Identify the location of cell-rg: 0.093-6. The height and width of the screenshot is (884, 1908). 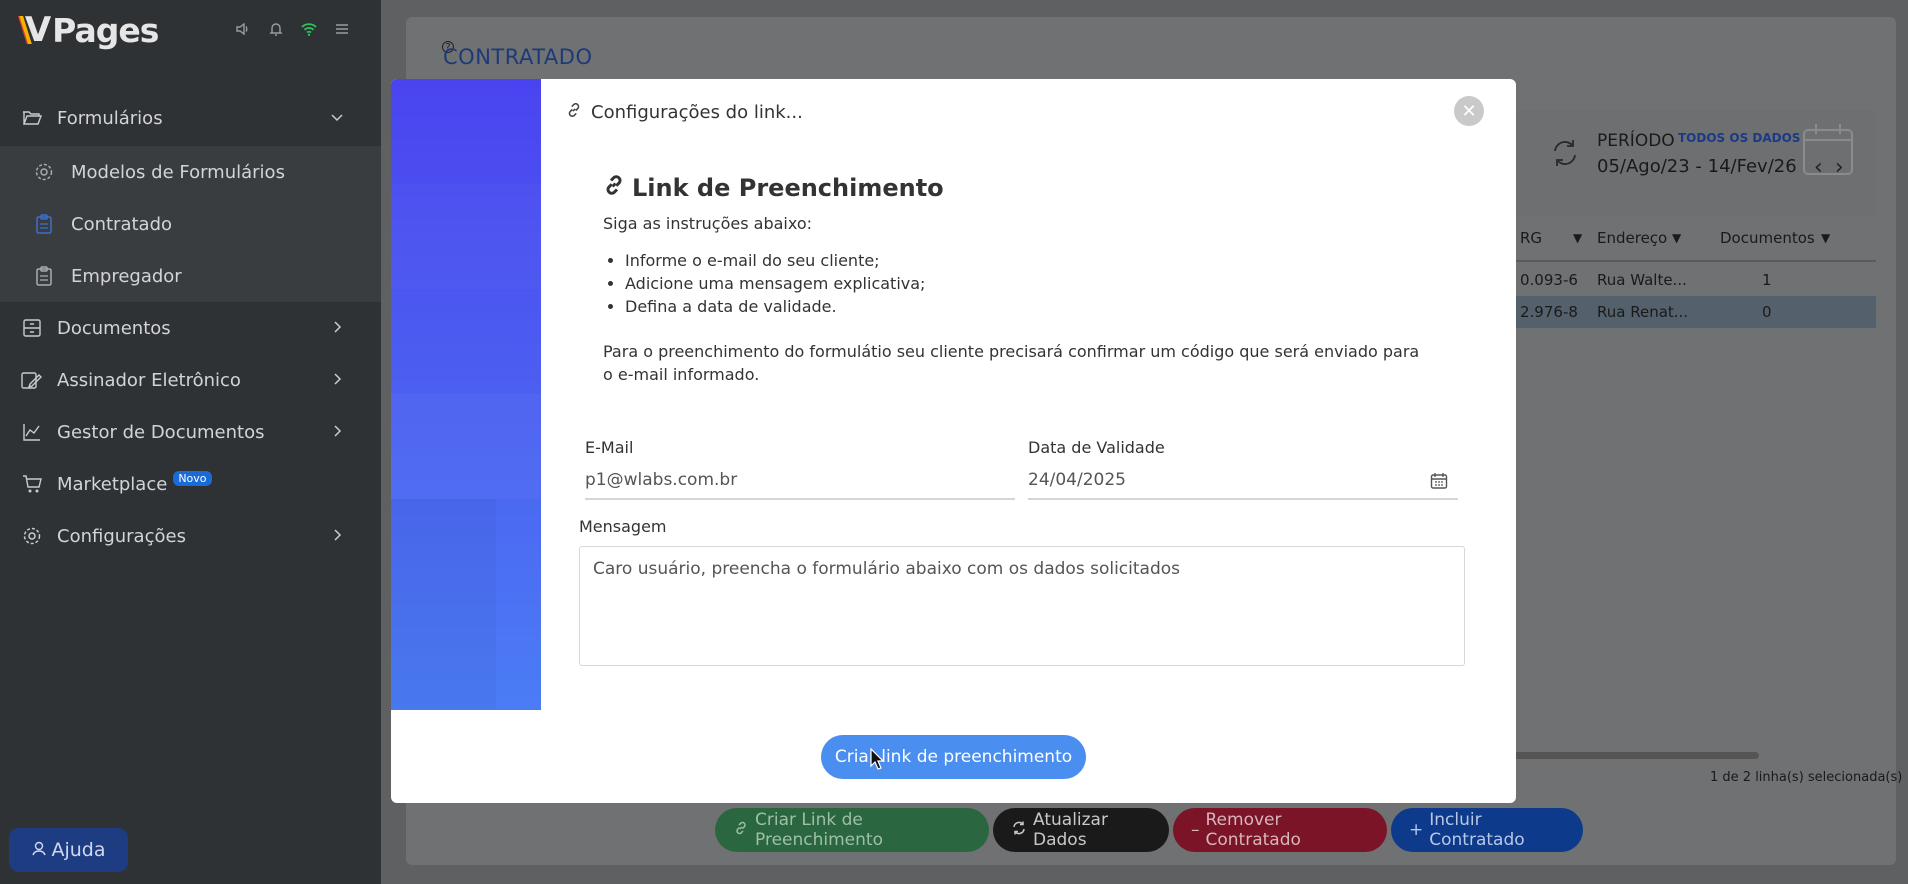
(1549, 280).